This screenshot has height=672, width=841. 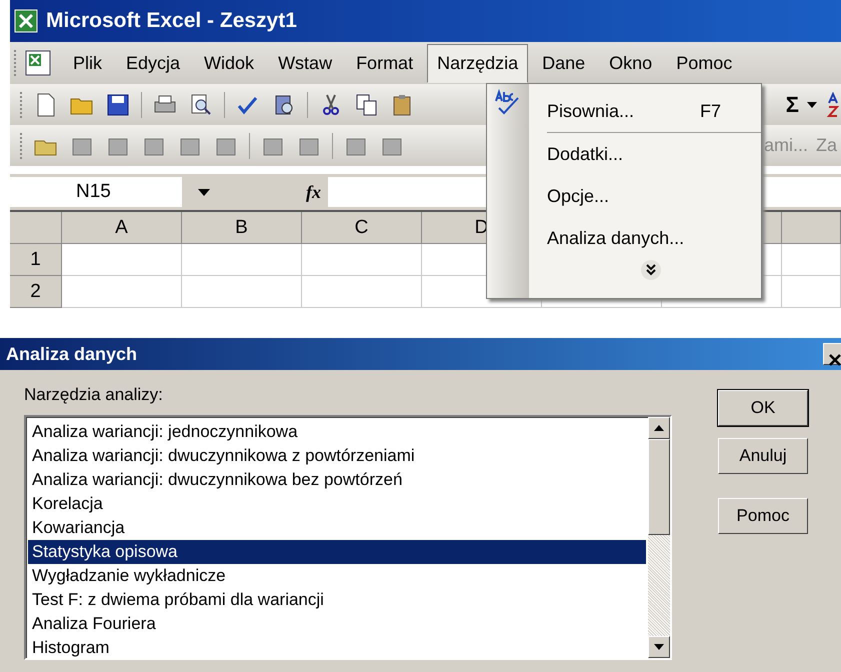 I want to click on spell-check-icon, so click(x=507, y=102).